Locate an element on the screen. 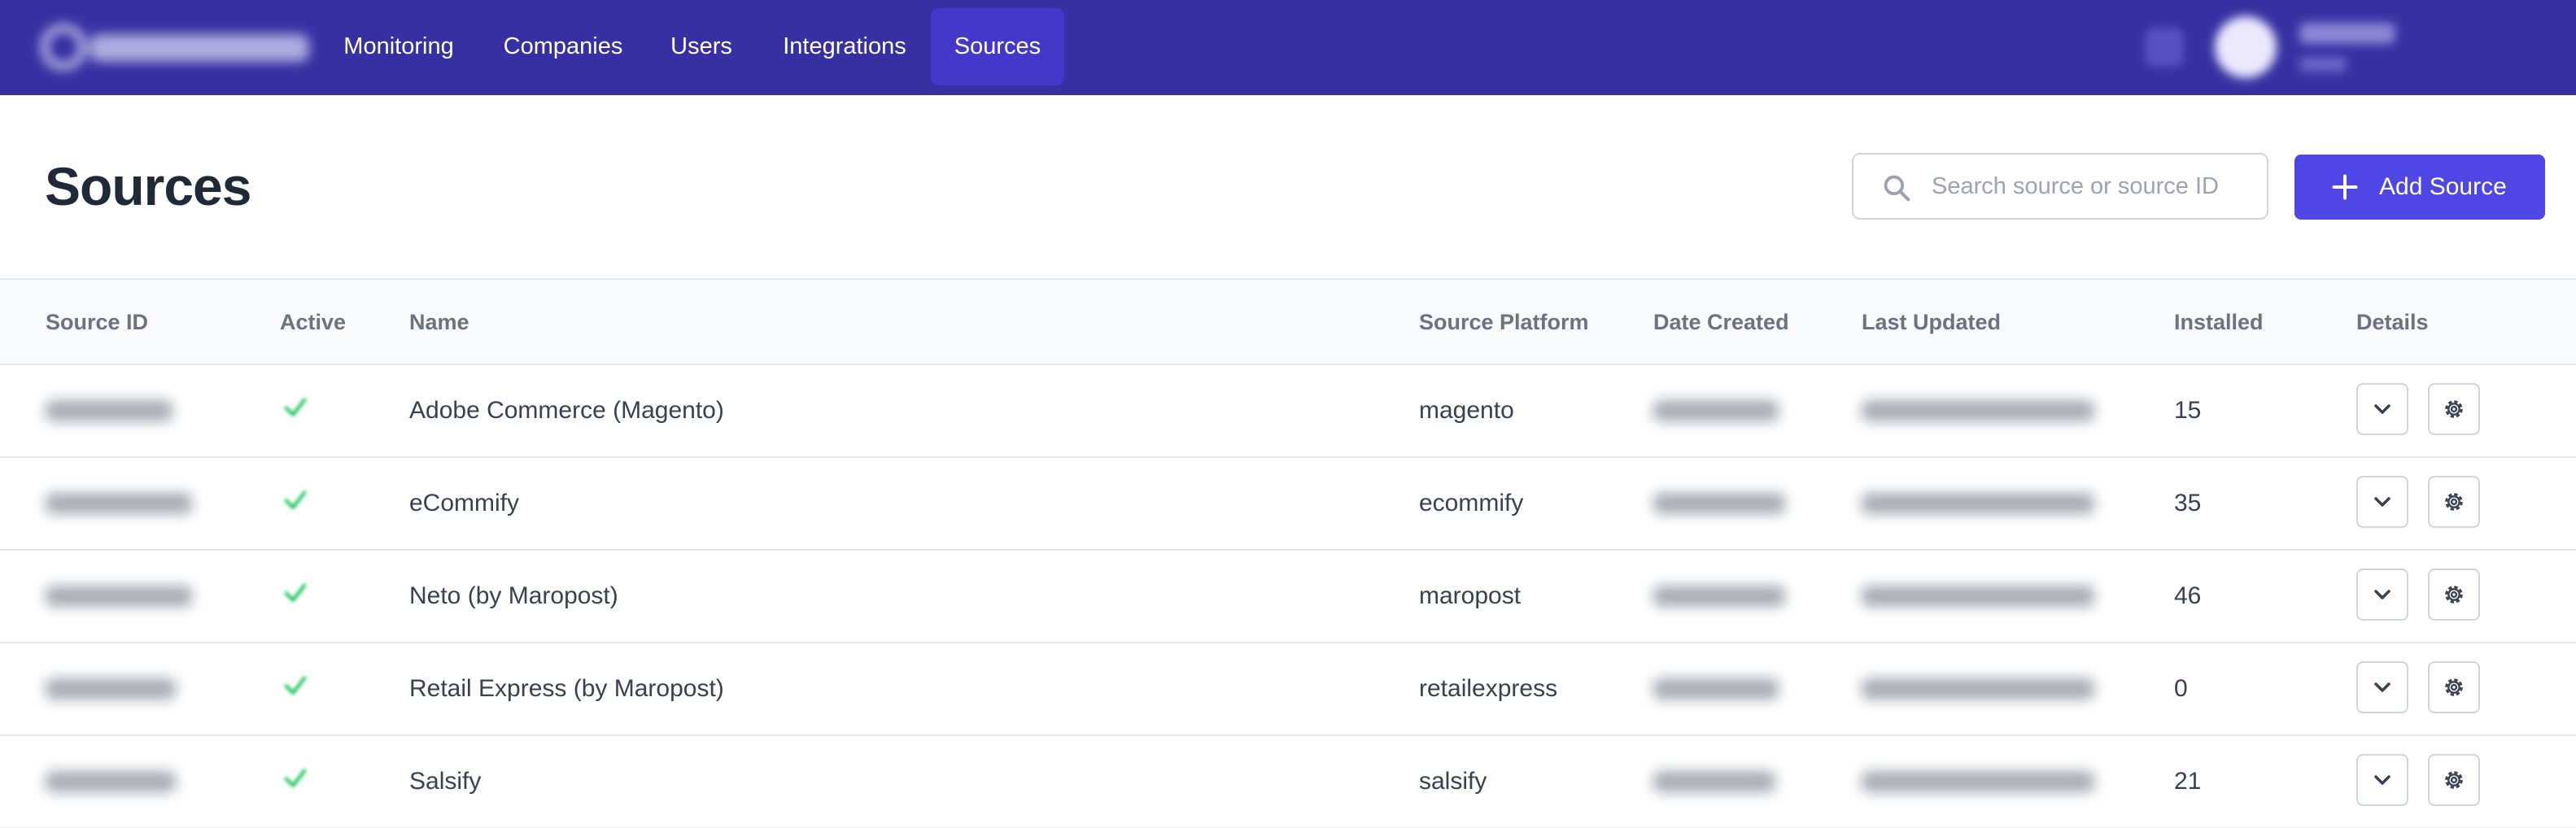 Image resolution: width=2576 pixels, height=828 pixels. source-platform: salsify is located at coordinates (1453, 781).